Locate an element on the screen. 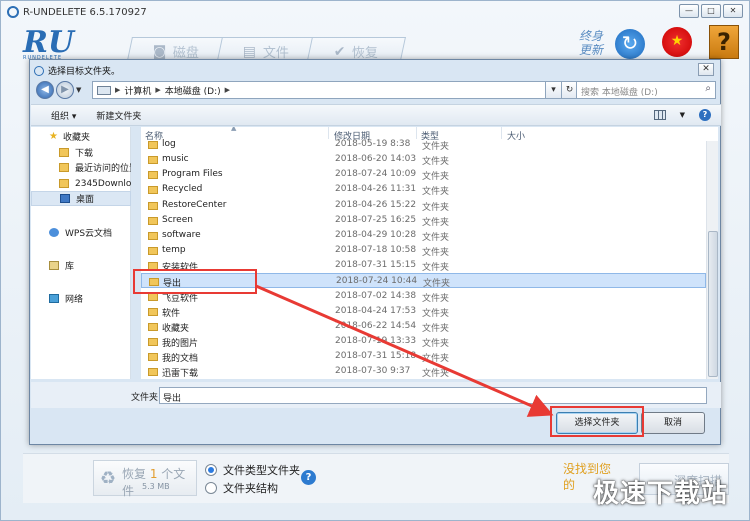  annotation-arrow is located at coordinates (404, 350).